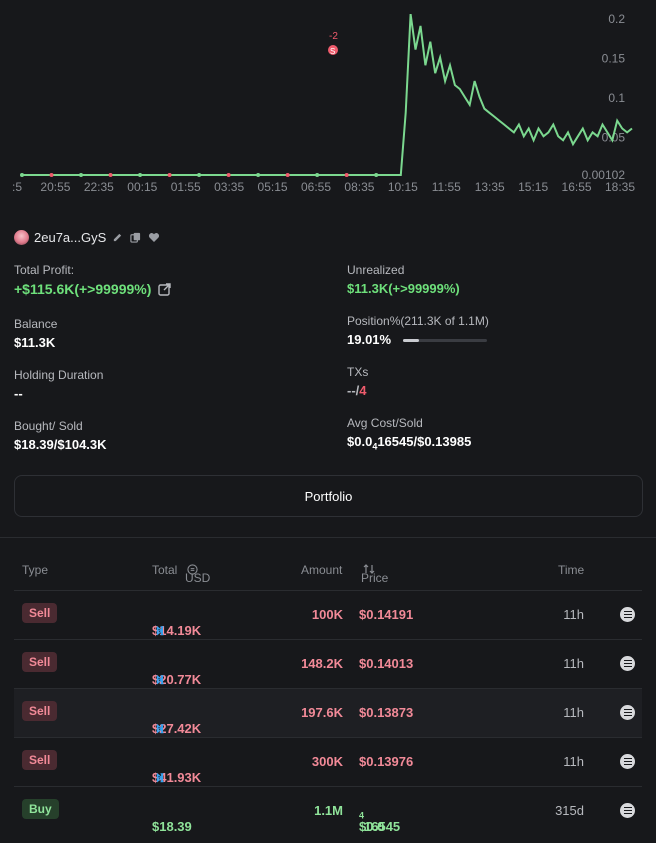 This screenshot has height=843, width=656. I want to click on row-price: $0.13976, so click(386, 761).